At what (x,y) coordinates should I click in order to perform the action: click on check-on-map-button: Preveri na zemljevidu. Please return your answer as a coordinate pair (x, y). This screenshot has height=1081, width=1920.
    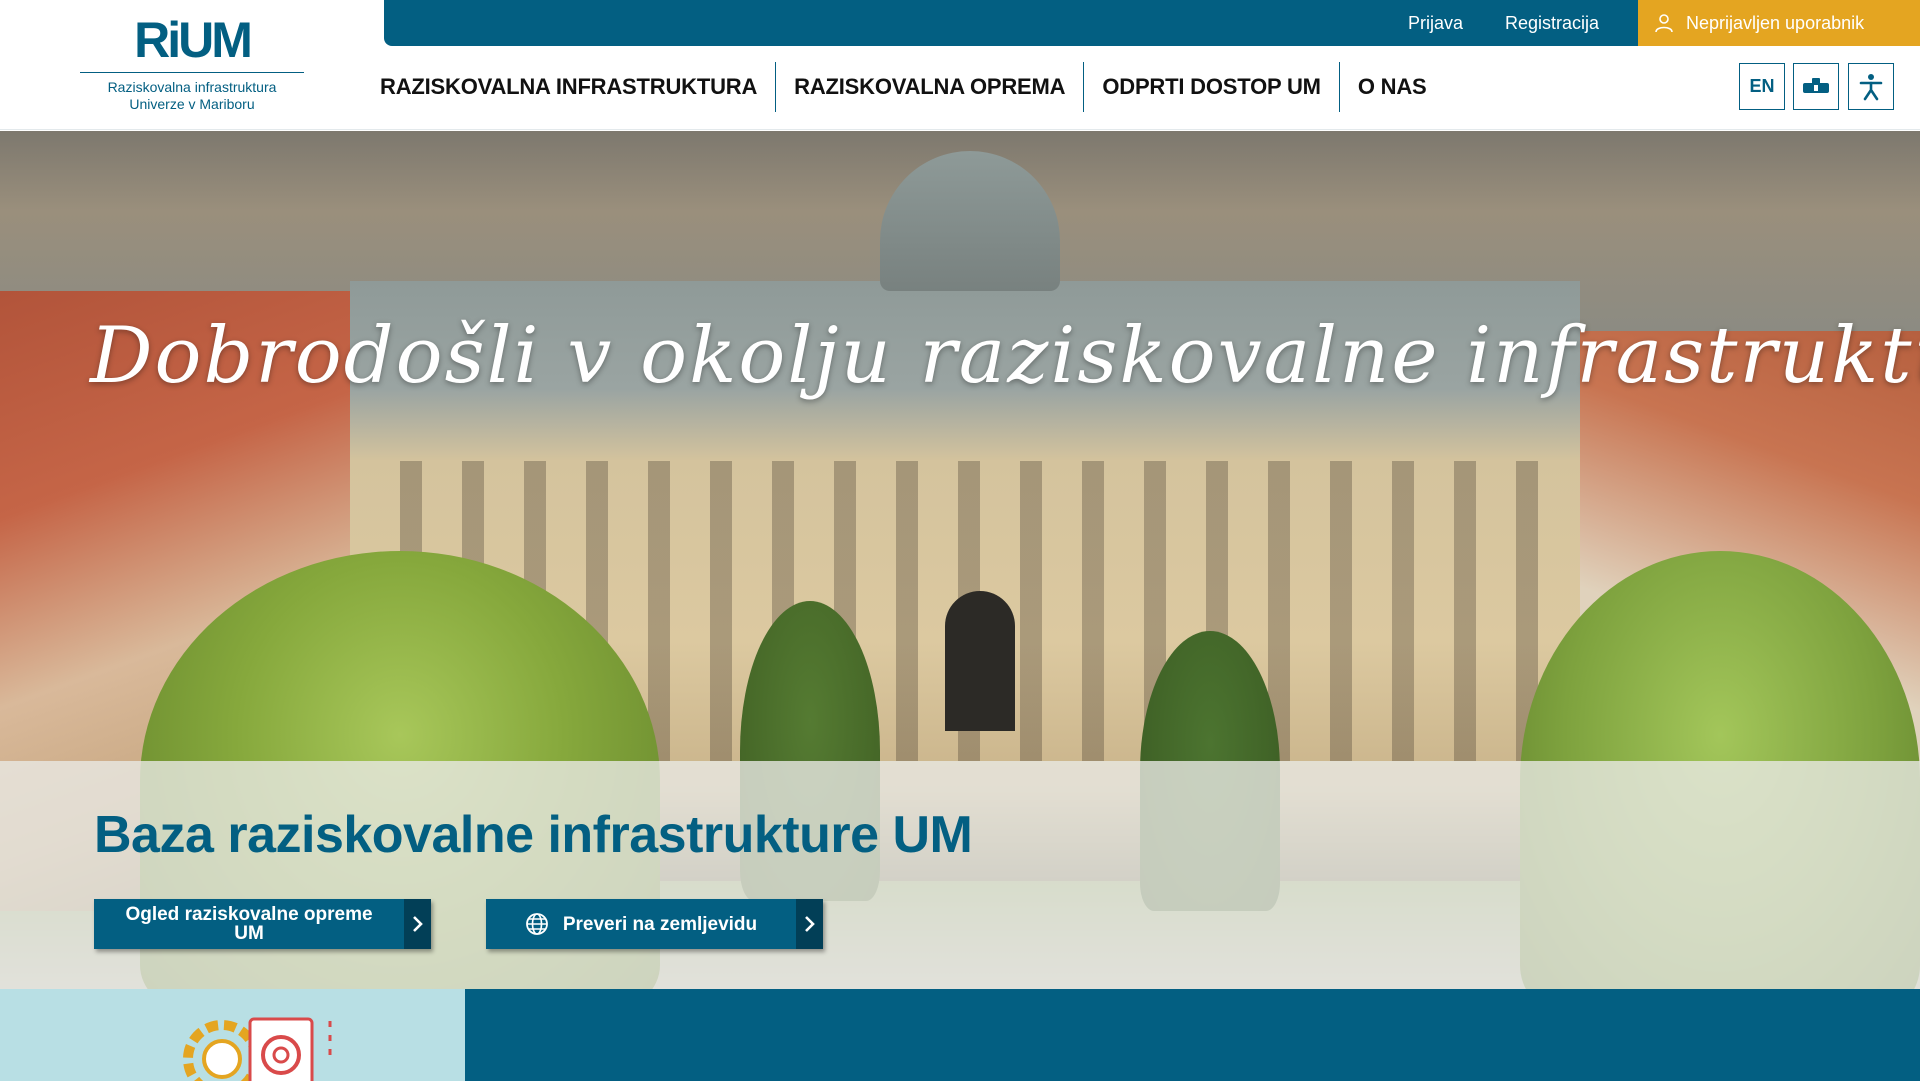
    Looking at the image, I should click on (654, 924).